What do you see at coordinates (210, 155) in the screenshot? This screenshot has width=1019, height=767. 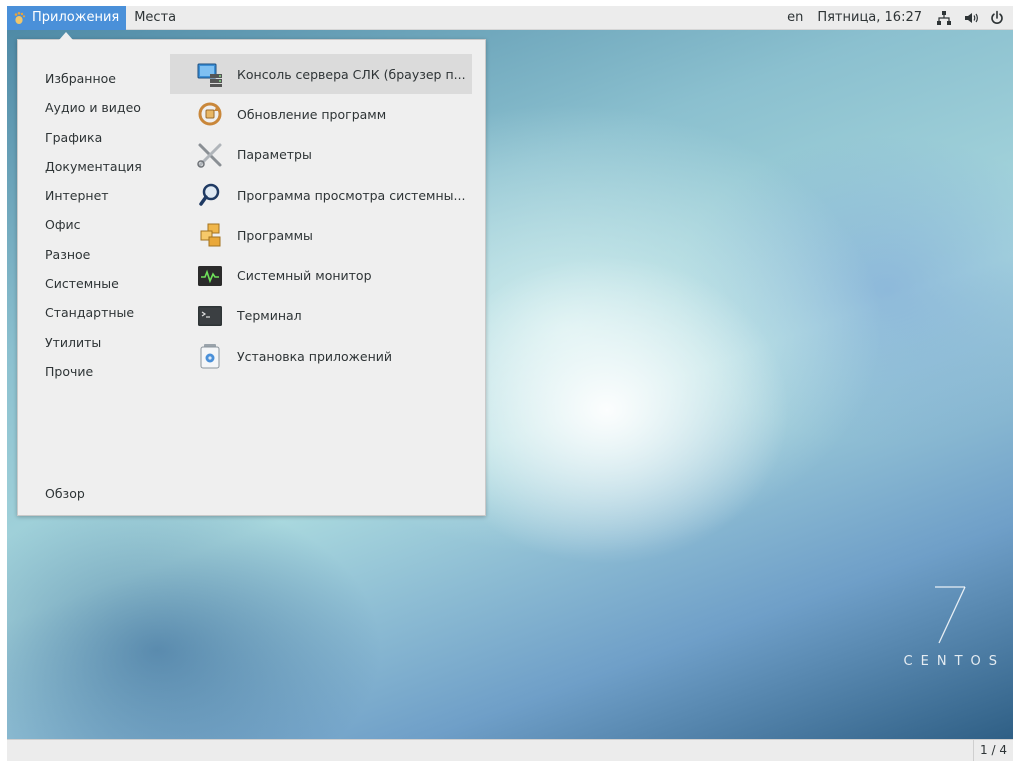 I see `settings-tools-icon` at bounding box center [210, 155].